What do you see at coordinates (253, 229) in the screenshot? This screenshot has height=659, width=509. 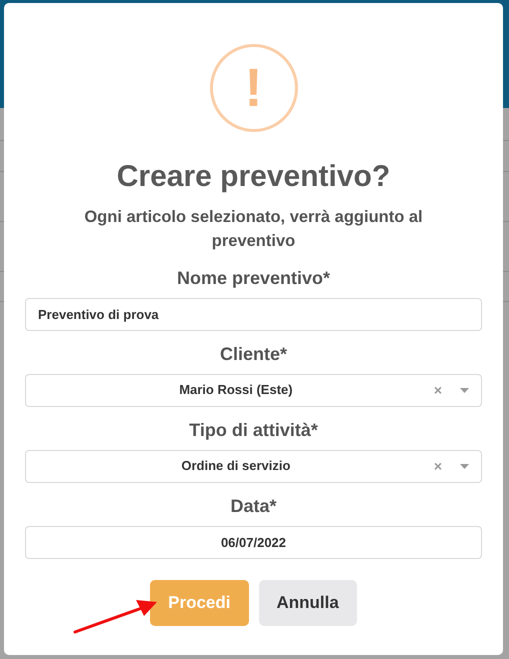 I see `dialog-message: Ogni articolo selezionato, verrà aggiunto al preventivo` at bounding box center [253, 229].